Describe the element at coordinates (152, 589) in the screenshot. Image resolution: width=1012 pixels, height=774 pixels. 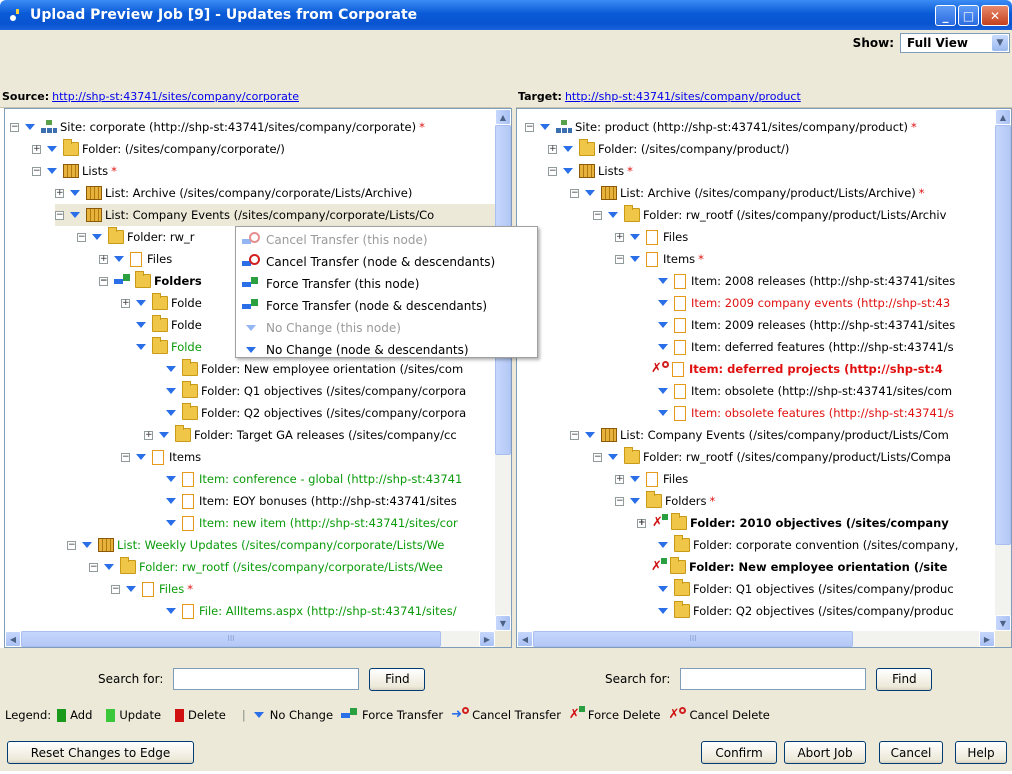
I see `tree-node: − Files *` at that location.